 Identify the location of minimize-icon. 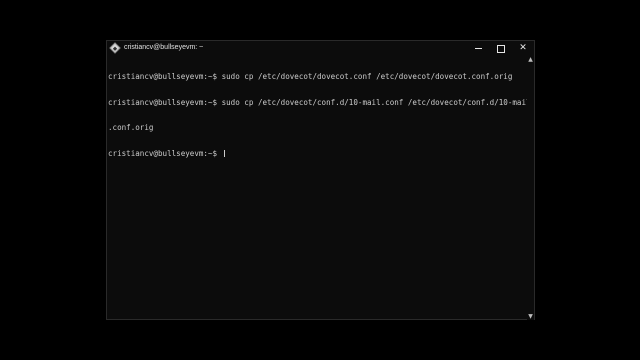
(478, 48).